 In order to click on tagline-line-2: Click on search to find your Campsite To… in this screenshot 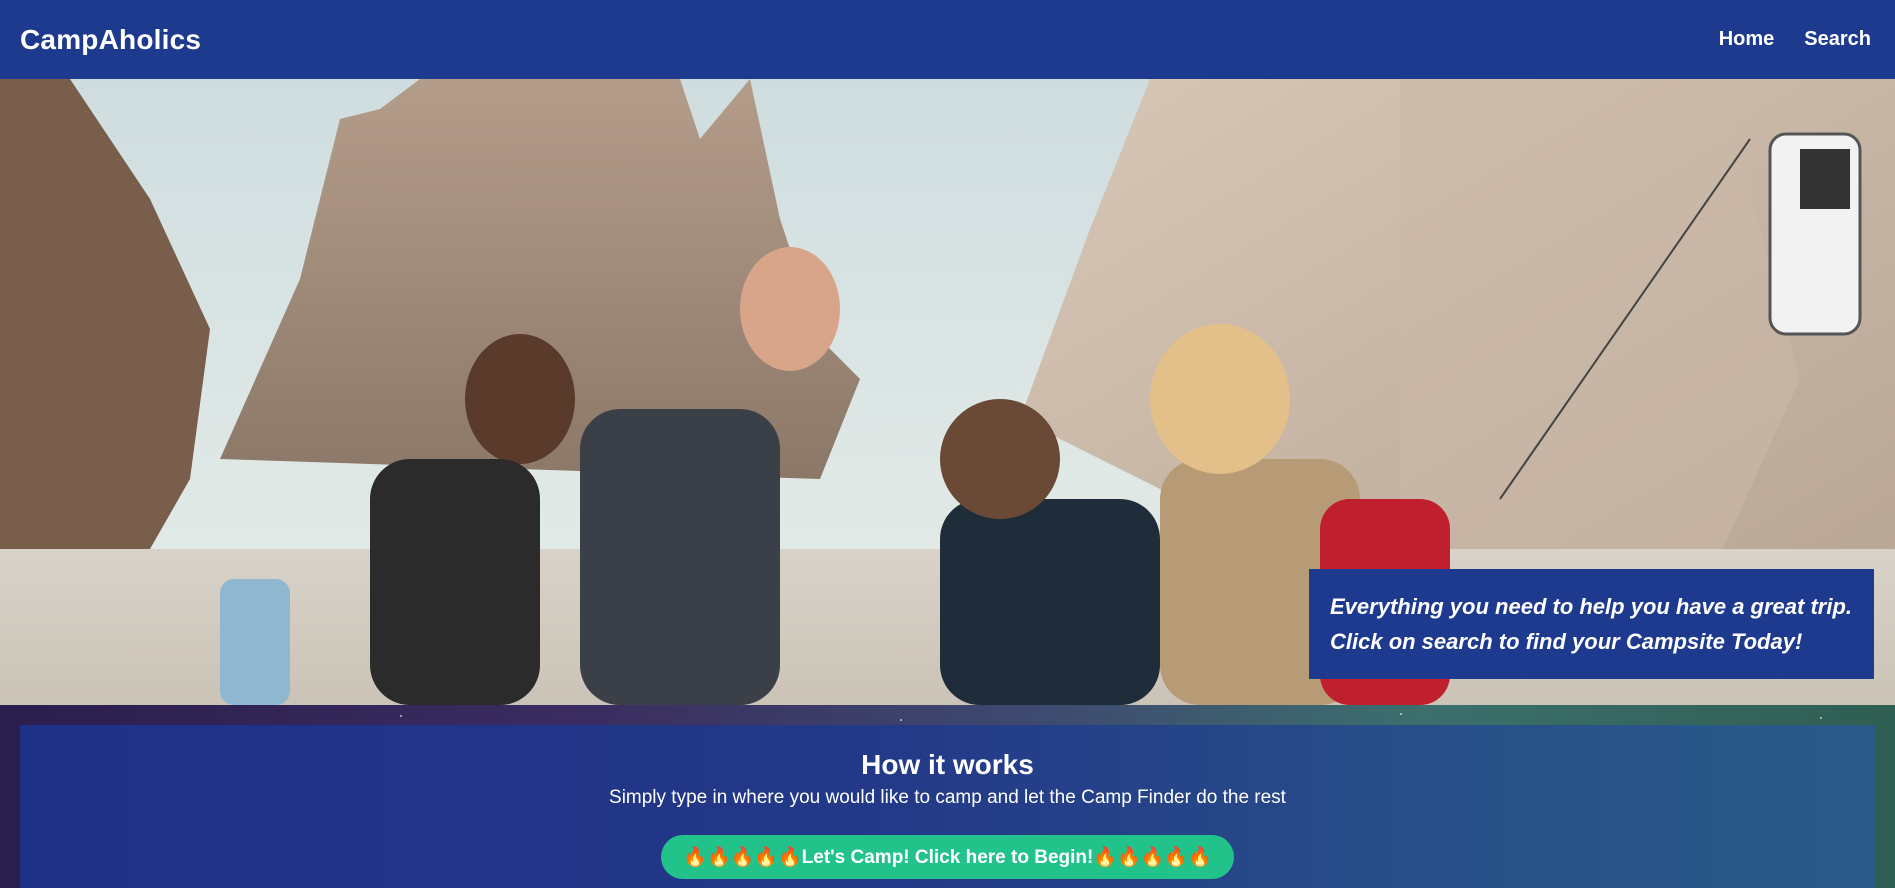, I will do `click(1566, 641)`.